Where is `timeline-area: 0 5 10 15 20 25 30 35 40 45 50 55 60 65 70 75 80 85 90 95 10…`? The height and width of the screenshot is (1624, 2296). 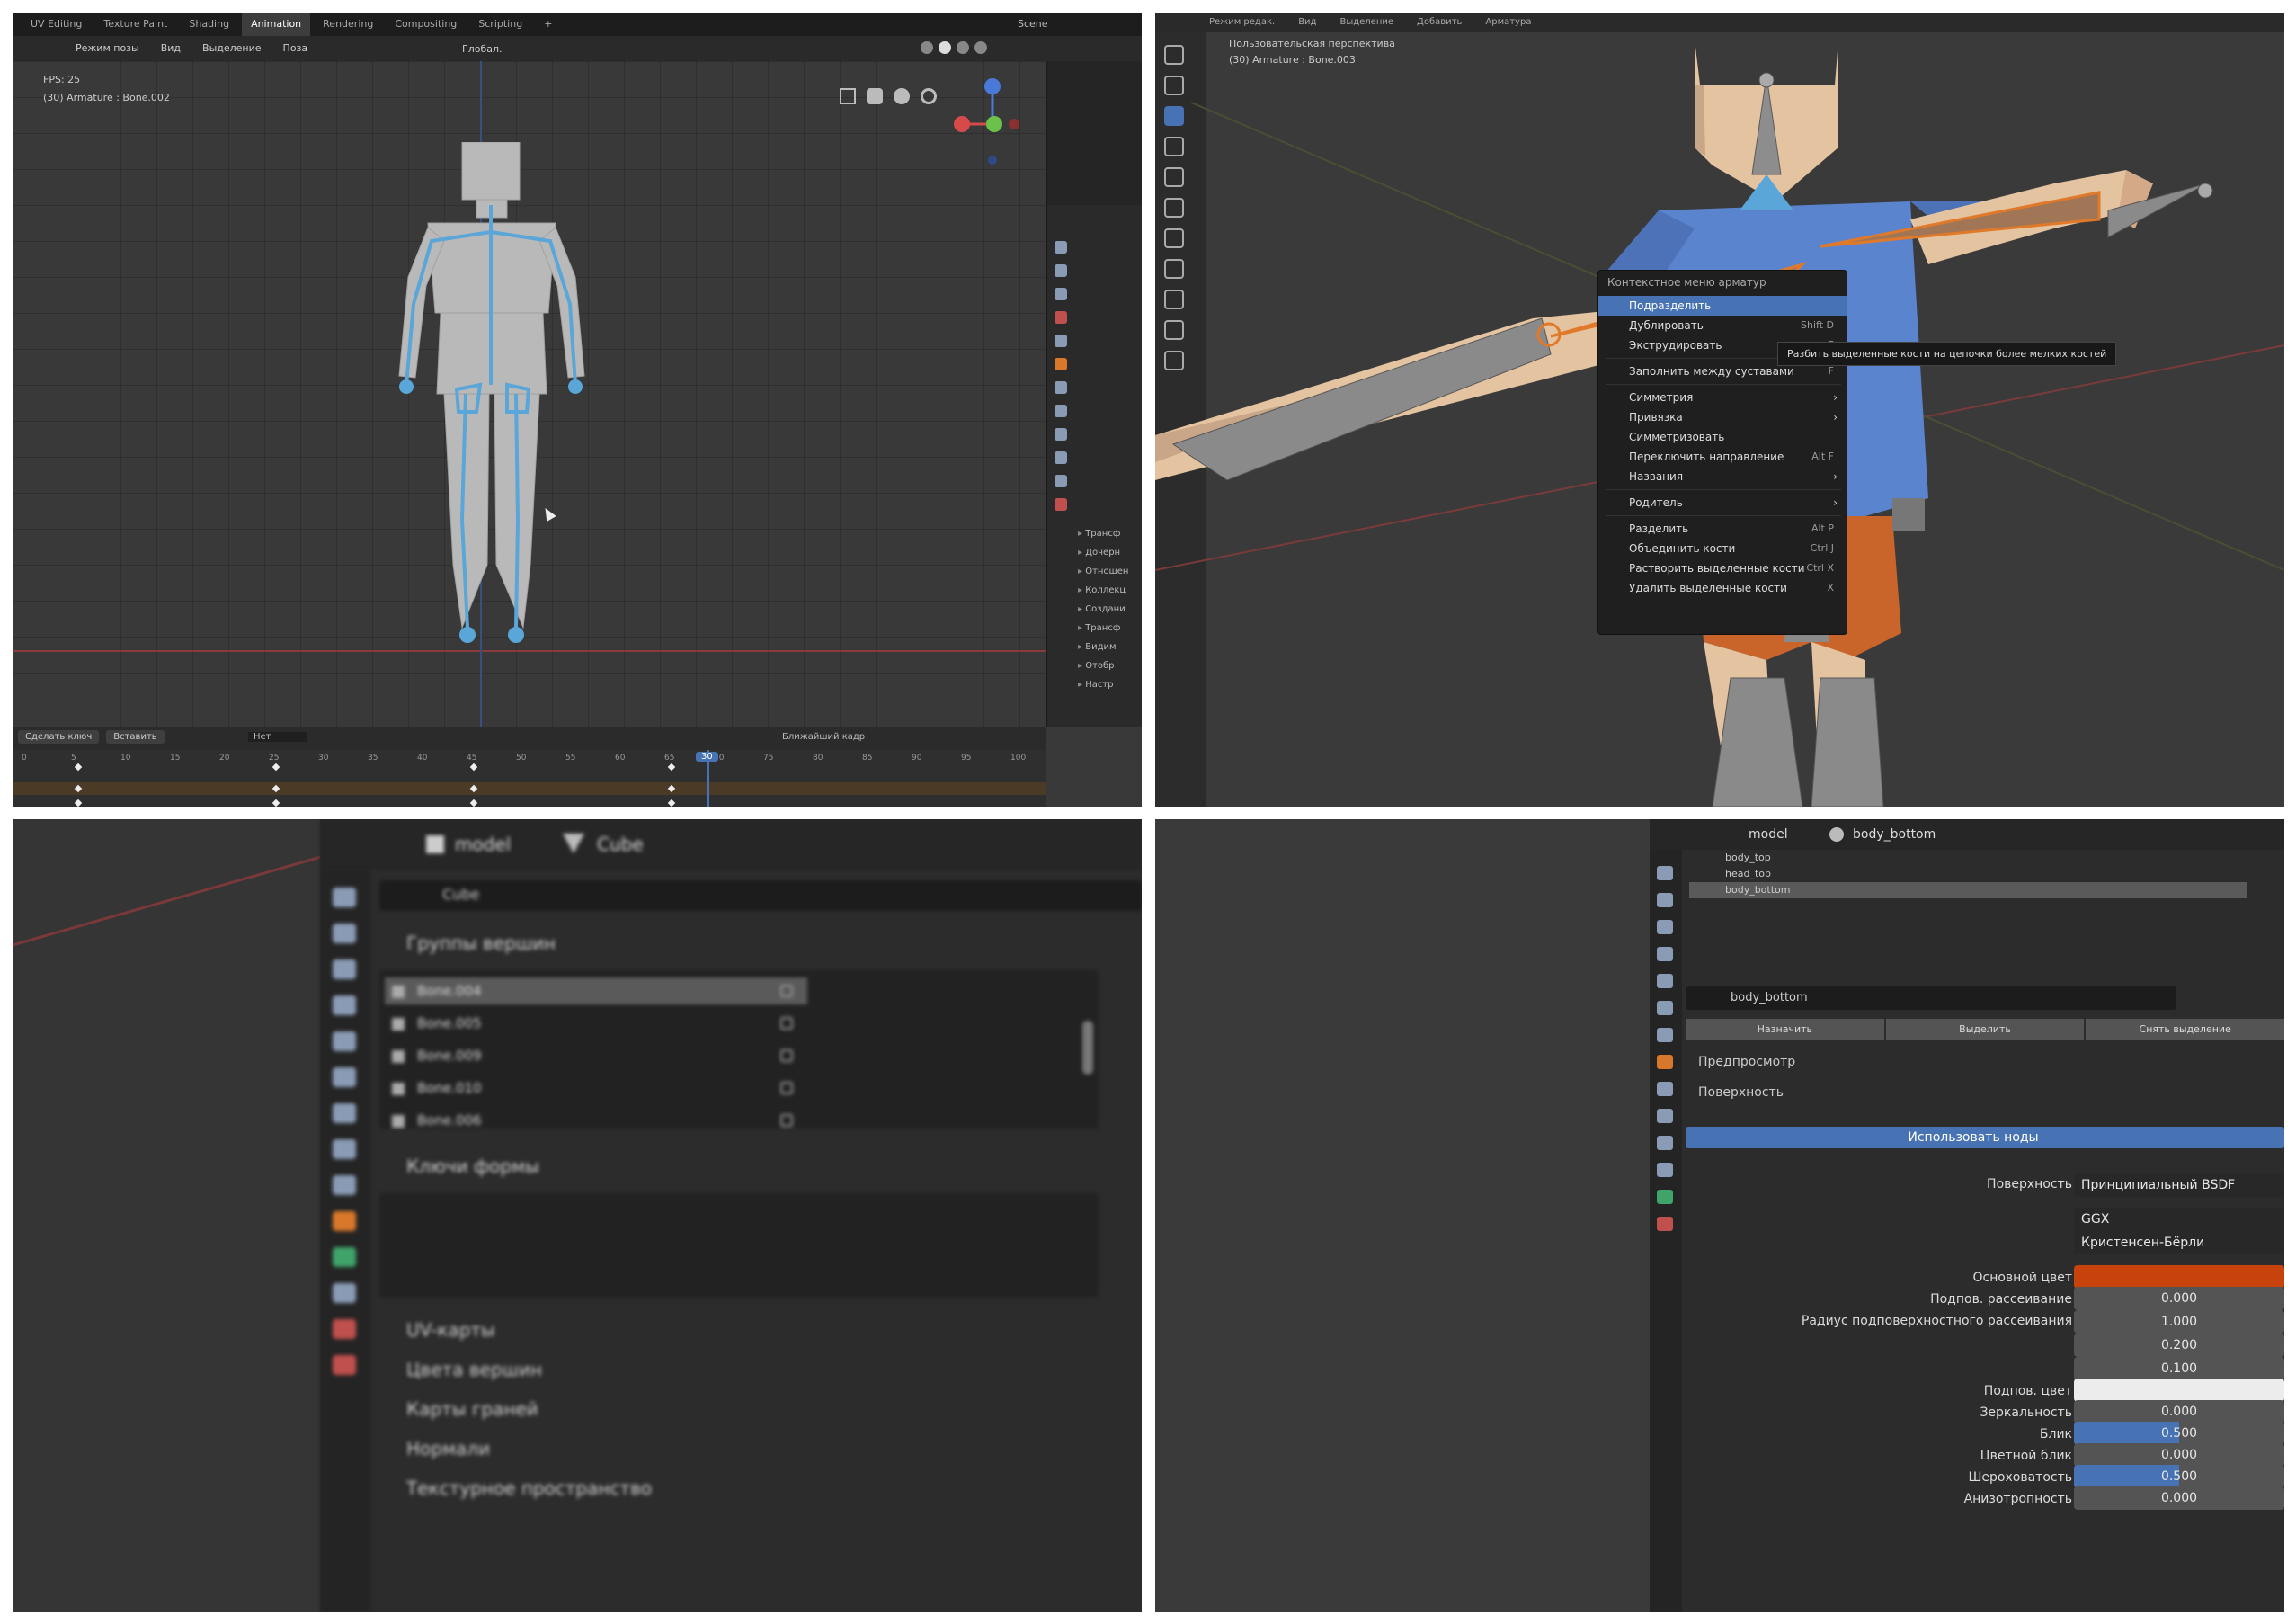 timeline-area: 0 5 10 15 20 25 30 35 40 45 50 55 60 65 70 75 80 85 90 95 10… is located at coordinates (529, 778).